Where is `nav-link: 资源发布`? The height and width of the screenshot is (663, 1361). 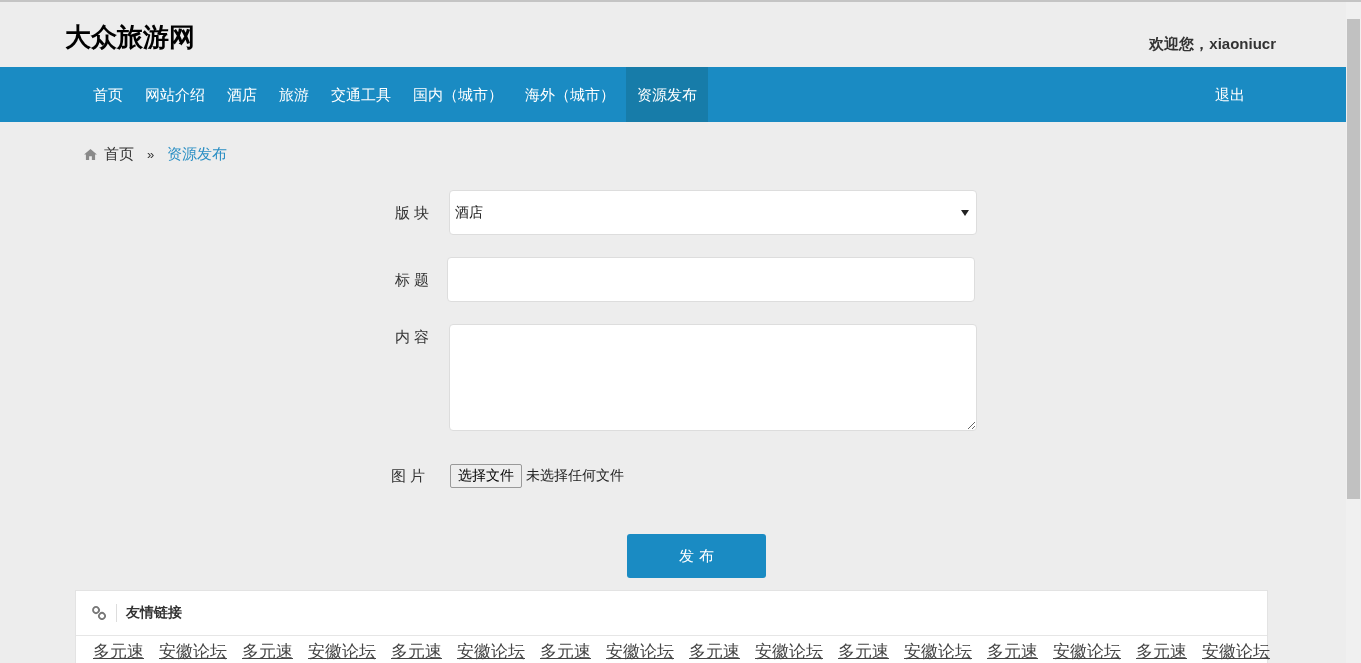
nav-link: 资源发布 is located at coordinates (667, 94).